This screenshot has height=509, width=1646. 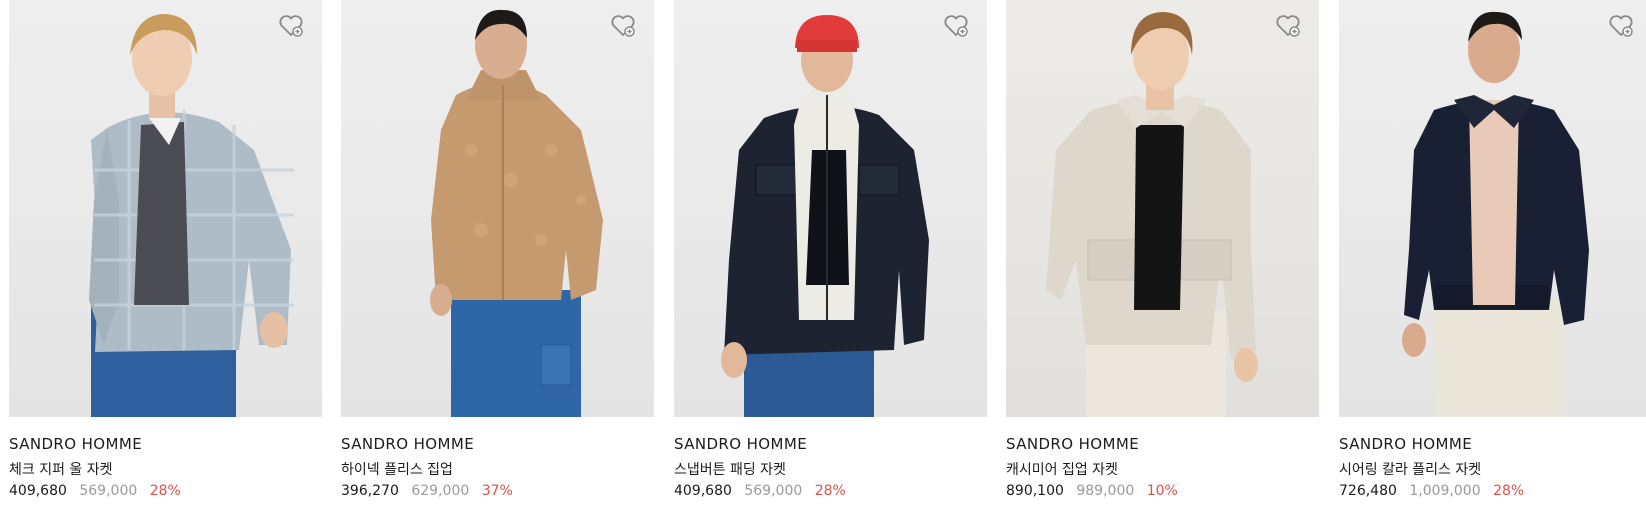 I want to click on product-name: 스냅버튼 패딩 자켓, so click(x=730, y=469).